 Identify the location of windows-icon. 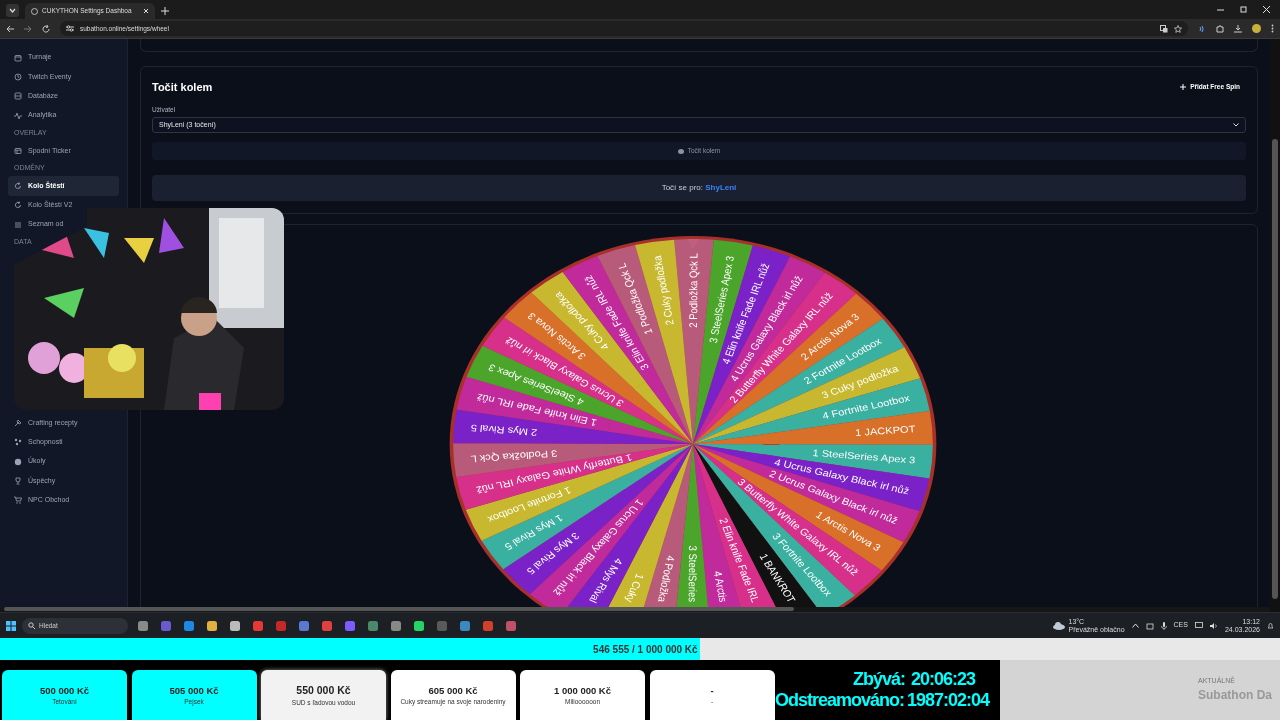
(11, 625).